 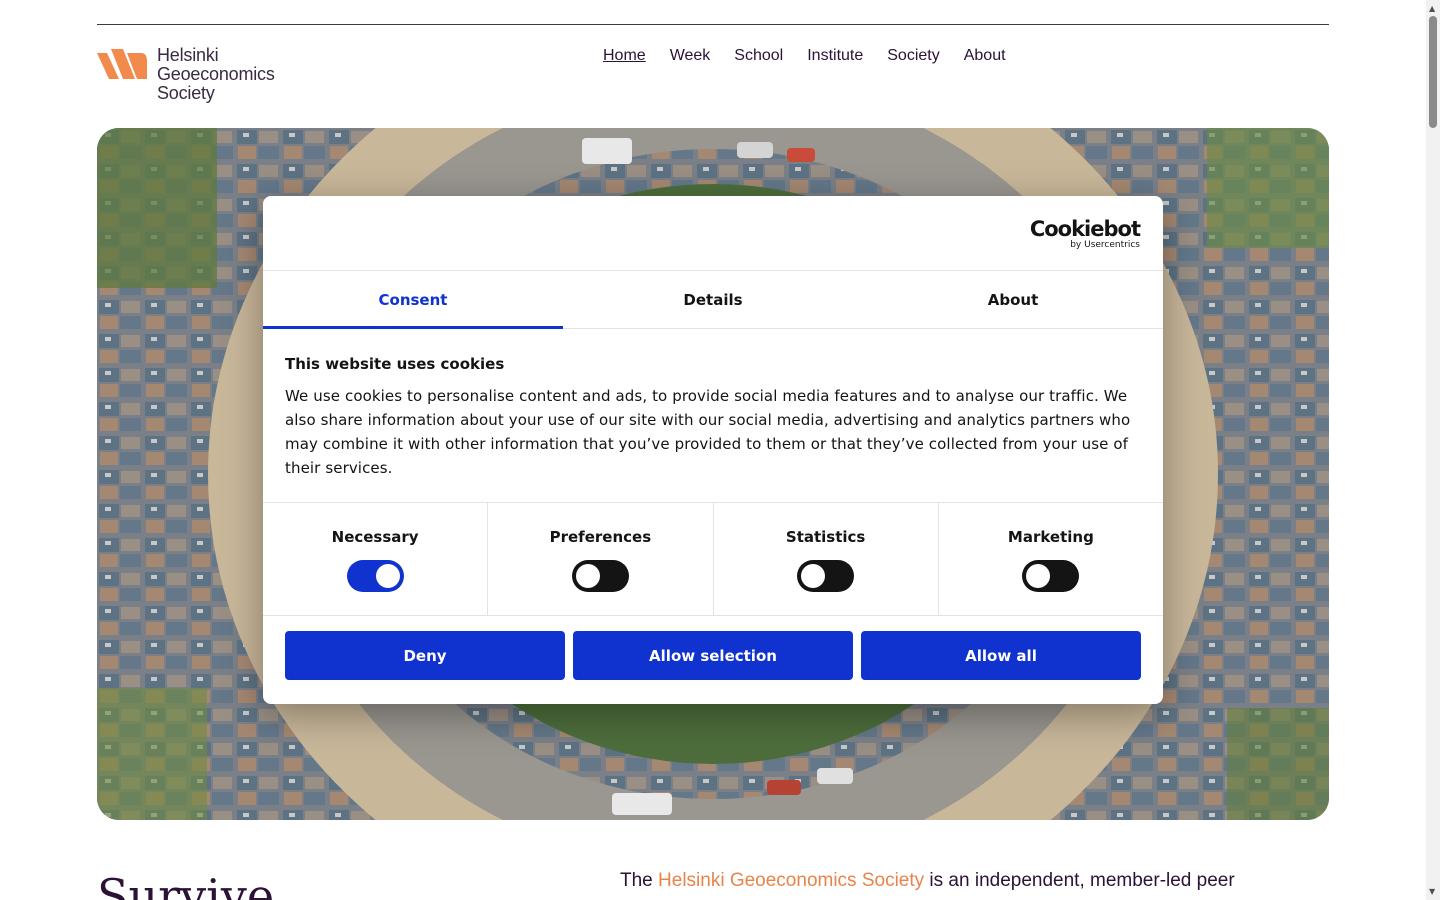 I want to click on tab-consent: Consent, so click(x=413, y=300).